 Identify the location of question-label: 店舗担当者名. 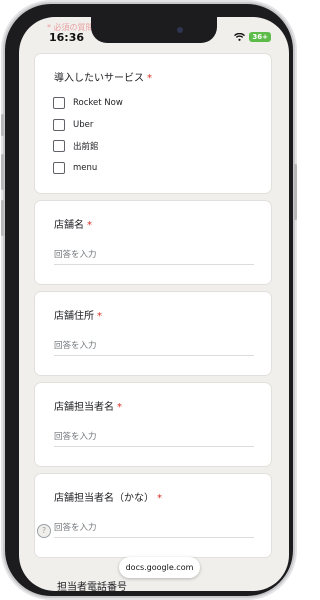
(84, 407).